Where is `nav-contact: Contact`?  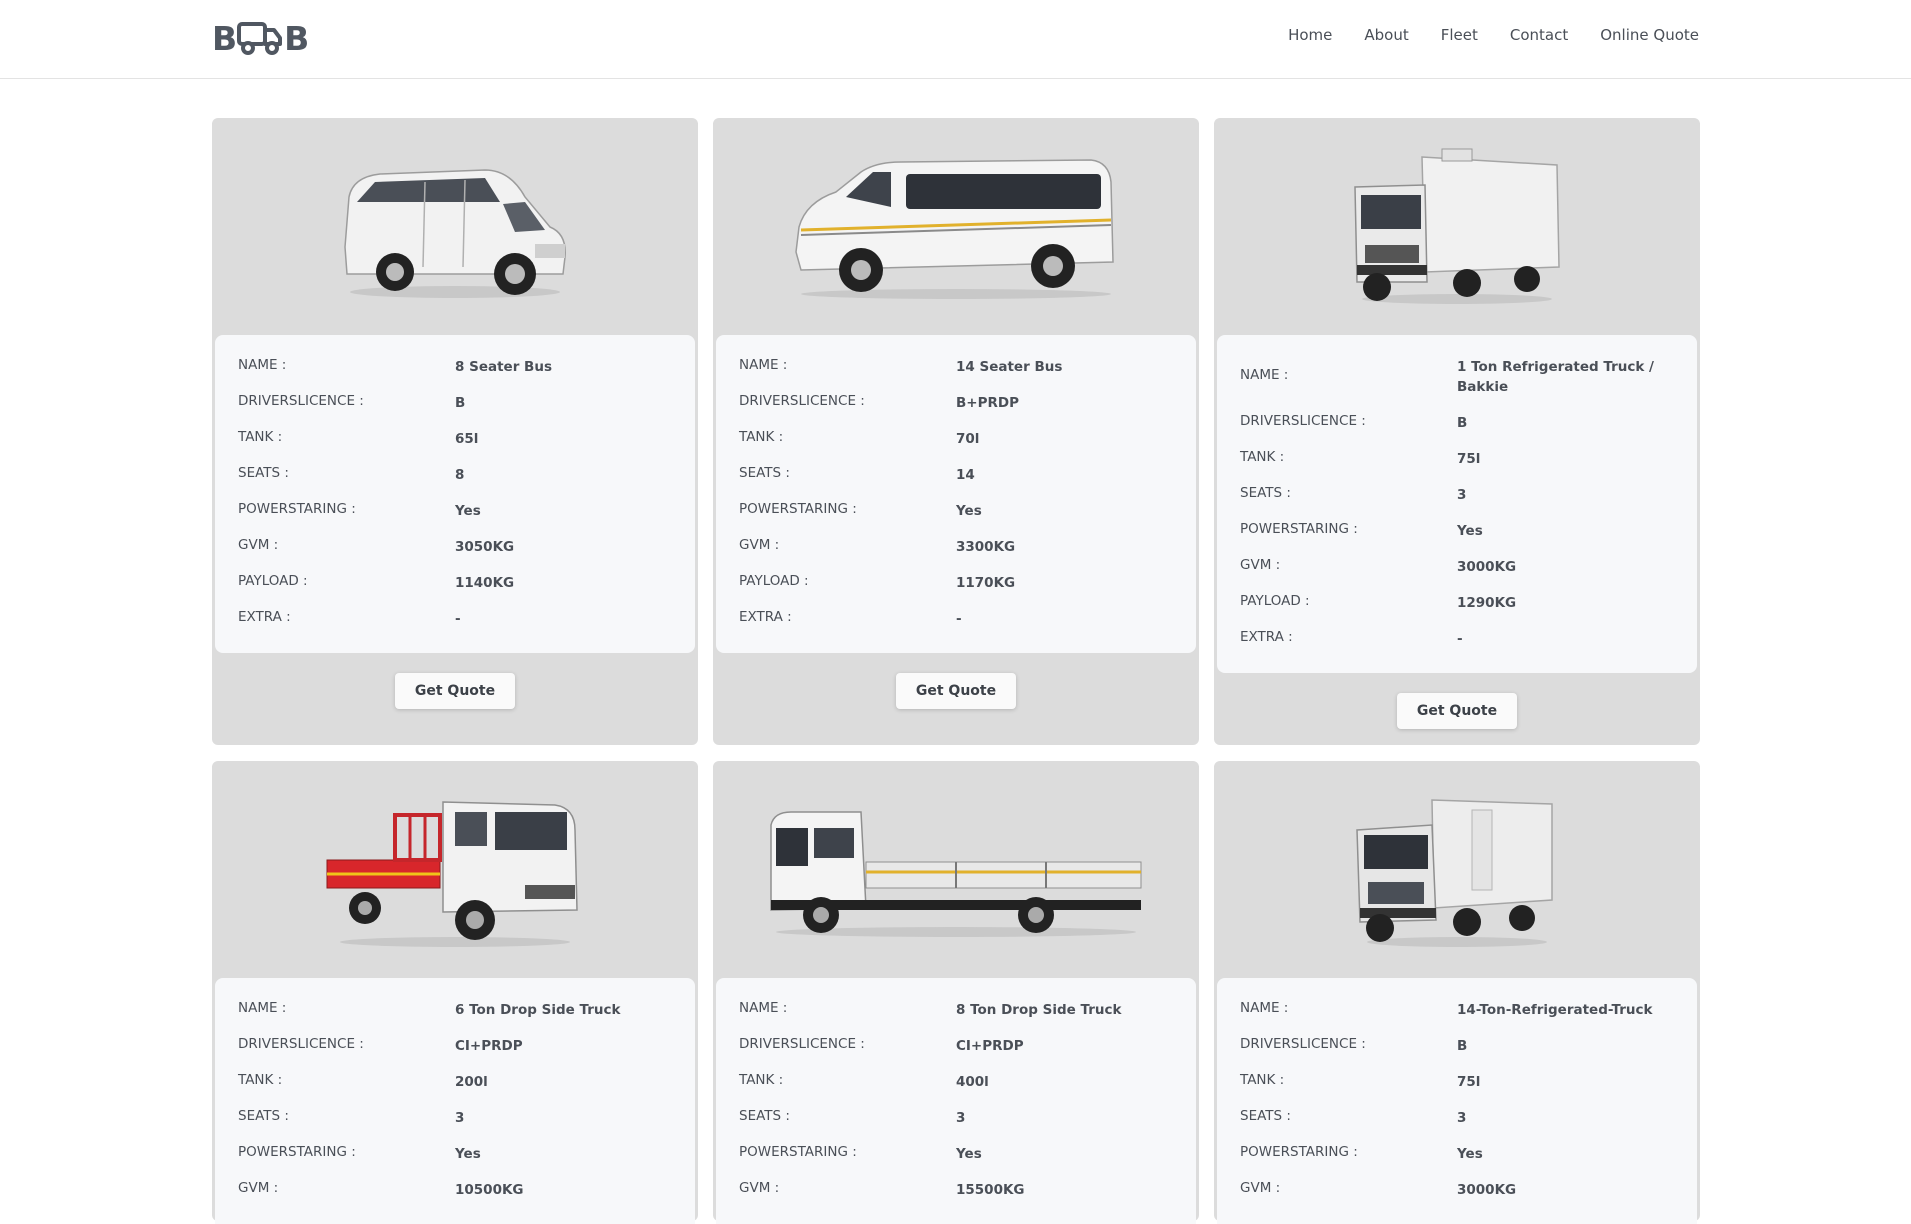 nav-contact: Contact is located at coordinates (1539, 35).